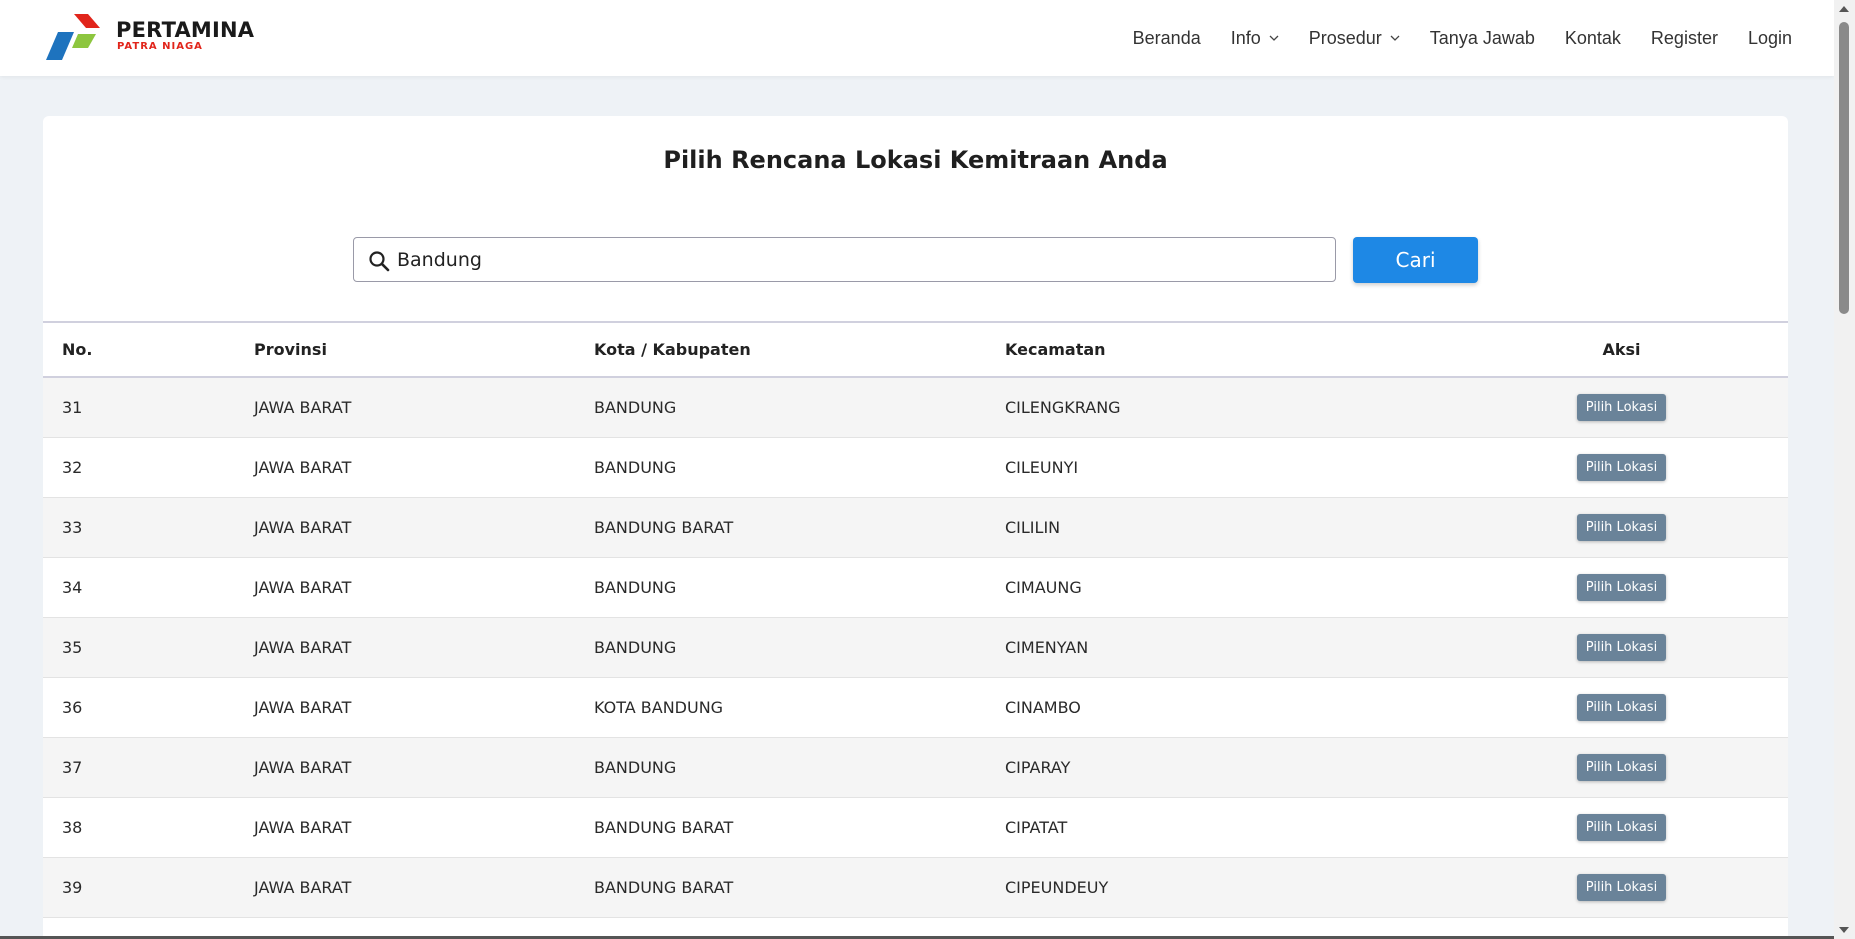 Image resolution: width=1855 pixels, height=939 pixels. What do you see at coordinates (1033, 527) in the screenshot?
I see `cell-kecamatan: CILILIN` at bounding box center [1033, 527].